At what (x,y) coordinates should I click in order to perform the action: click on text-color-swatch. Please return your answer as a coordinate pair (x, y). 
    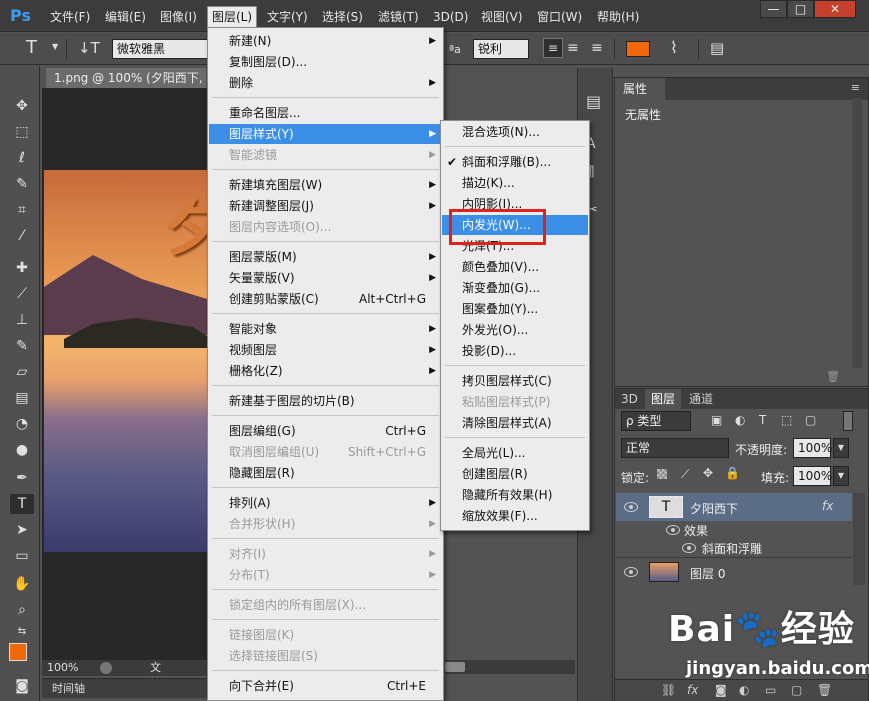
    Looking at the image, I should click on (638, 49).